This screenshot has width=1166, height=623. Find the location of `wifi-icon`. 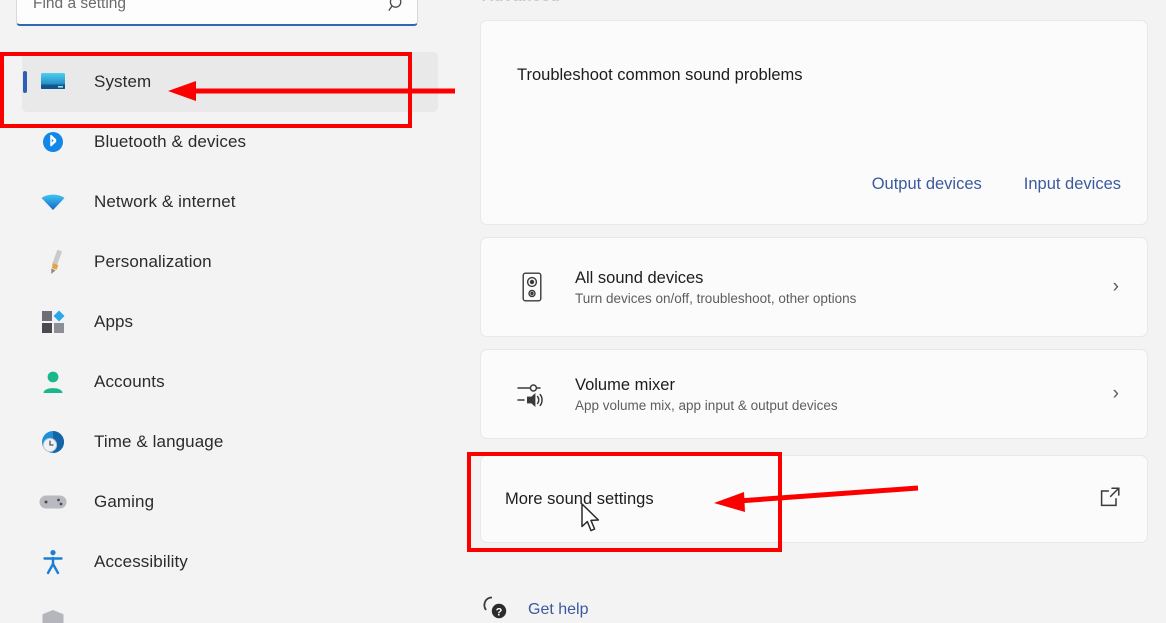

wifi-icon is located at coordinates (53, 202).